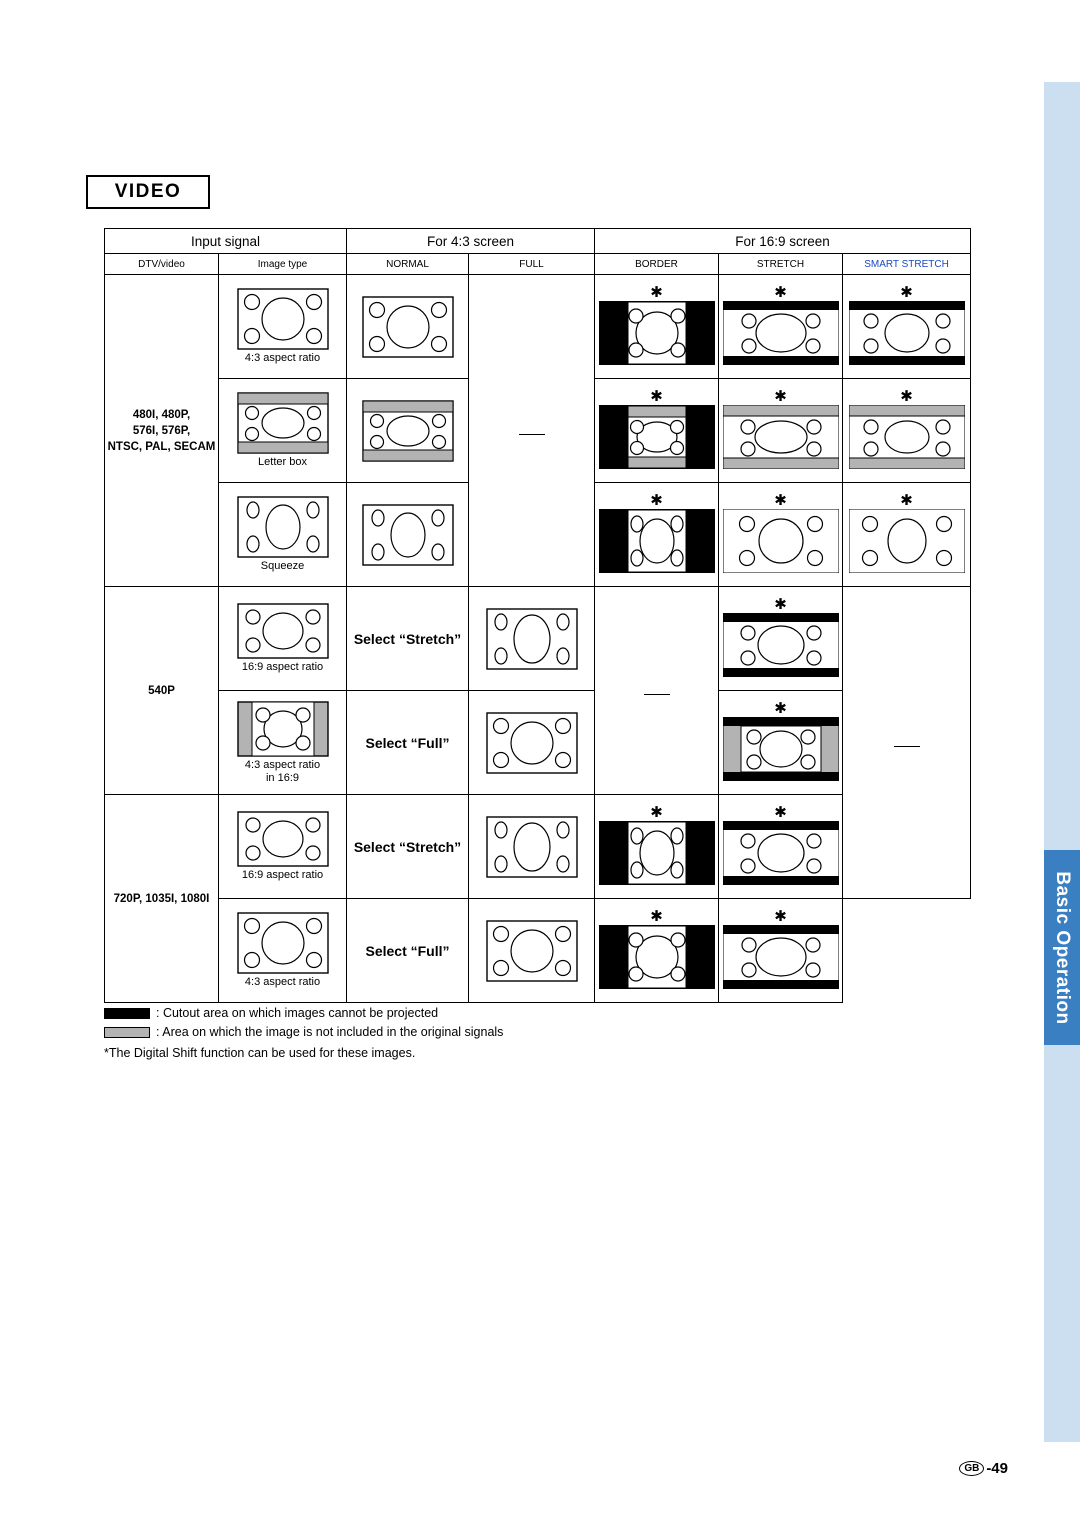  What do you see at coordinates (282, 943) in the screenshot?
I see `diagram-4-3-aspect-hd` at bounding box center [282, 943].